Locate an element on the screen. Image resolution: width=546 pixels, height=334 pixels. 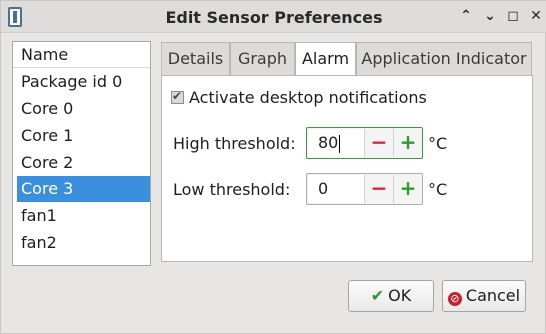
high-decrement-button: − is located at coordinates (378, 143).